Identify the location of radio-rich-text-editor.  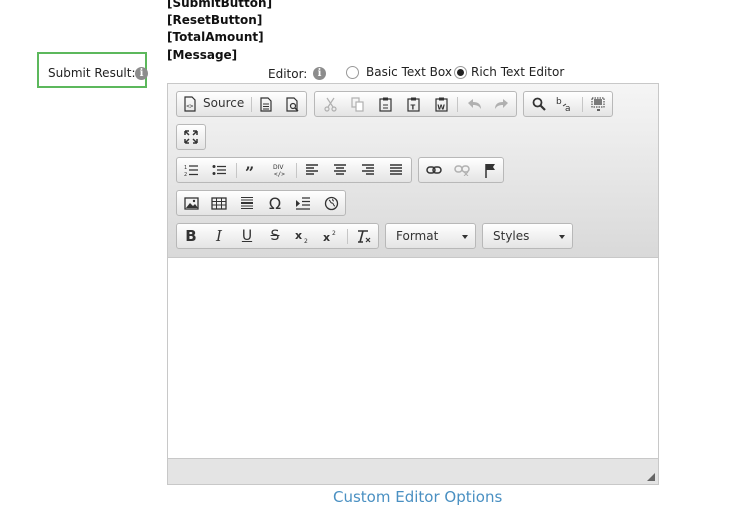
(460, 72).